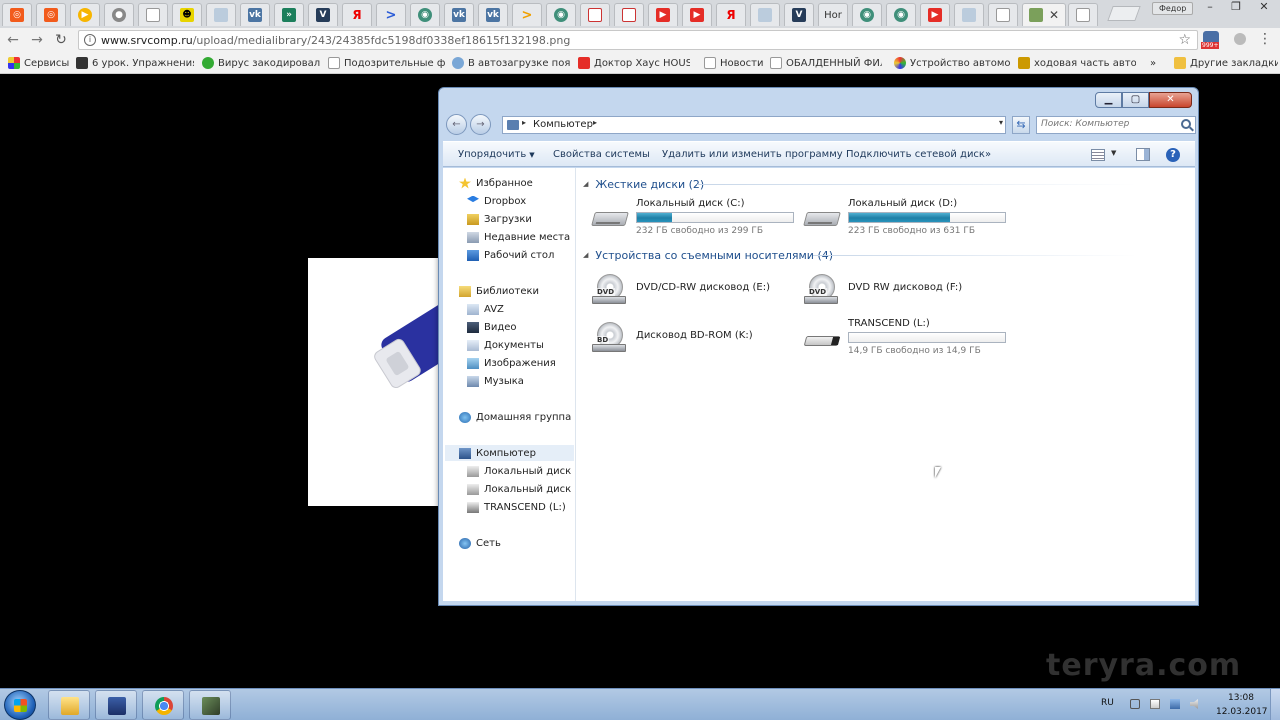 The width and height of the screenshot is (1280, 720). I want to click on bookmark-item: Сервисы, so click(39, 63).